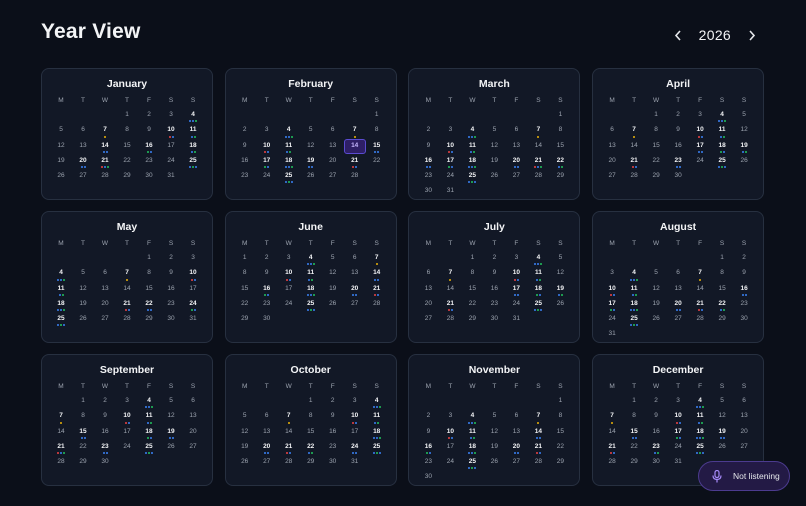  What do you see at coordinates (149, 130) in the screenshot?
I see `day-cell: 9` at bounding box center [149, 130].